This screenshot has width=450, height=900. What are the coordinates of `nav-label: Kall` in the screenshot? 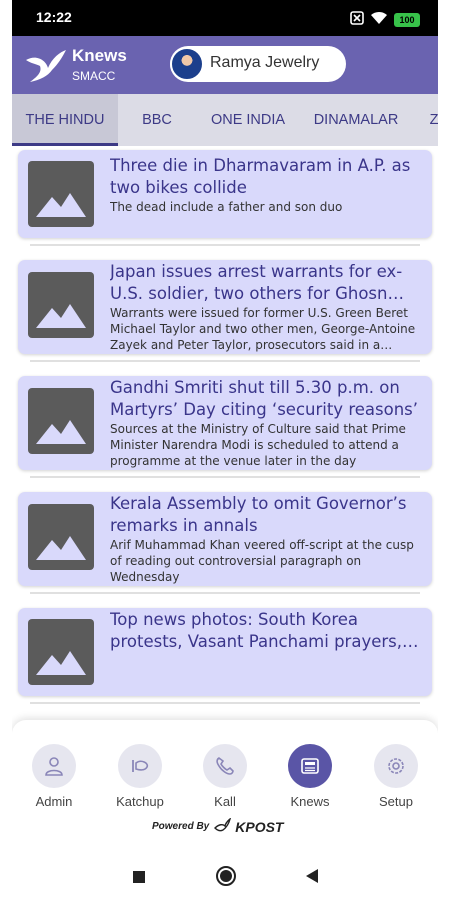 It's located at (225, 801).